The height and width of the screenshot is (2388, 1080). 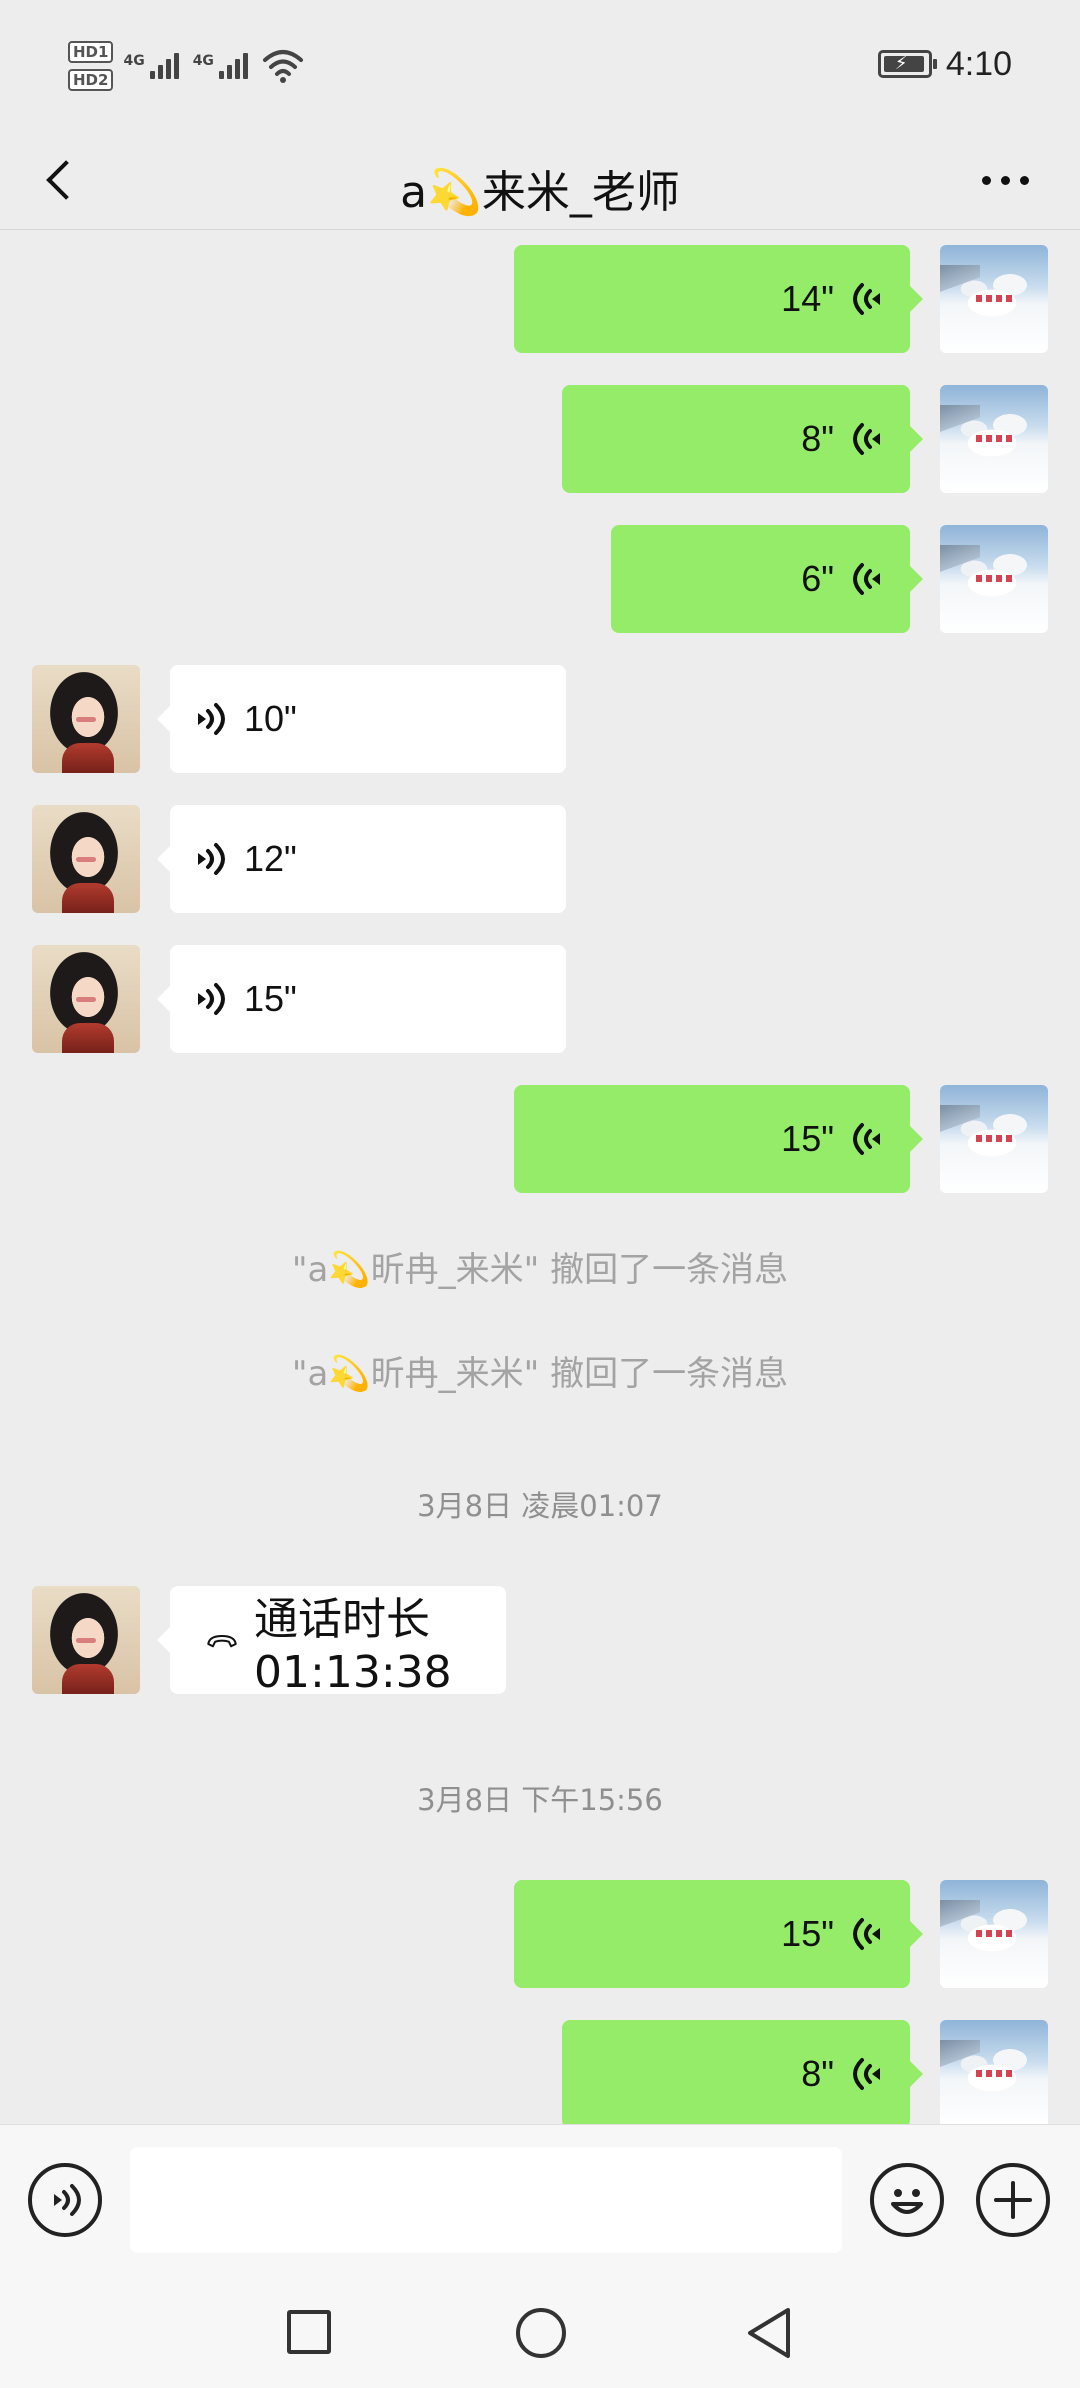 I want to click on message-timestamp: 3月8日 下午15:56, so click(x=540, y=1800).